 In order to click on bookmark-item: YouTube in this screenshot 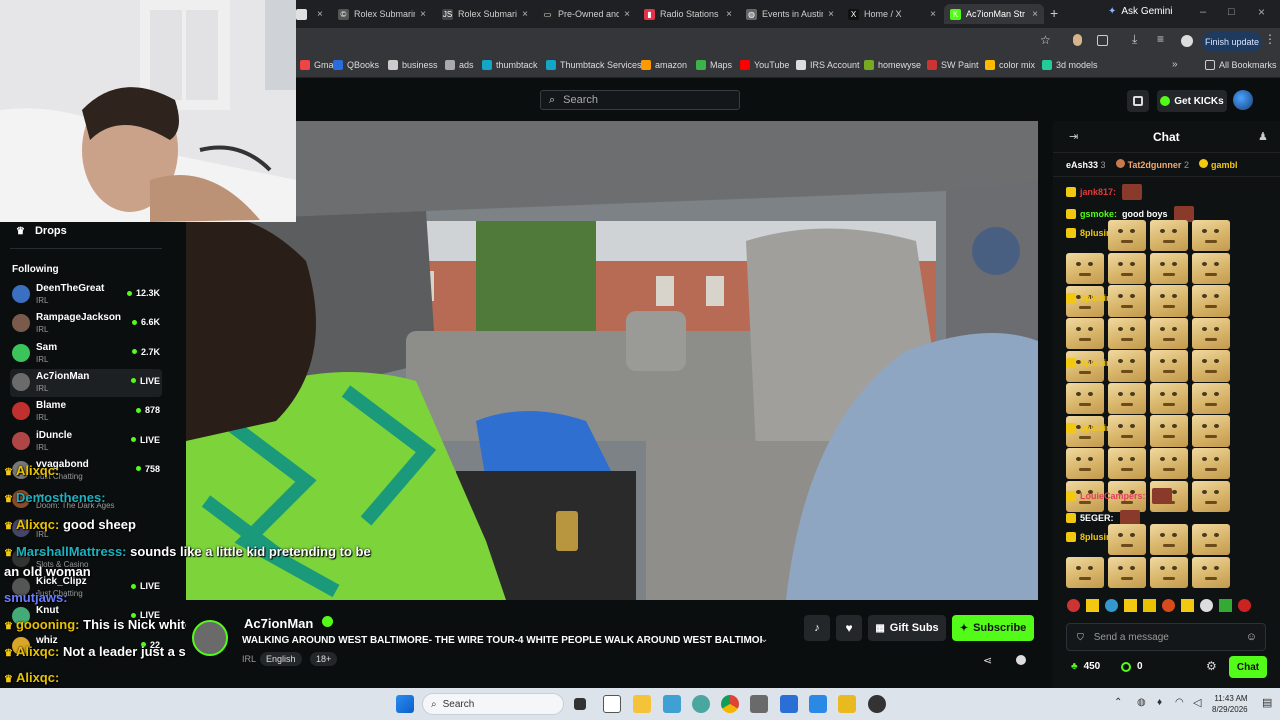, I will do `click(764, 65)`.